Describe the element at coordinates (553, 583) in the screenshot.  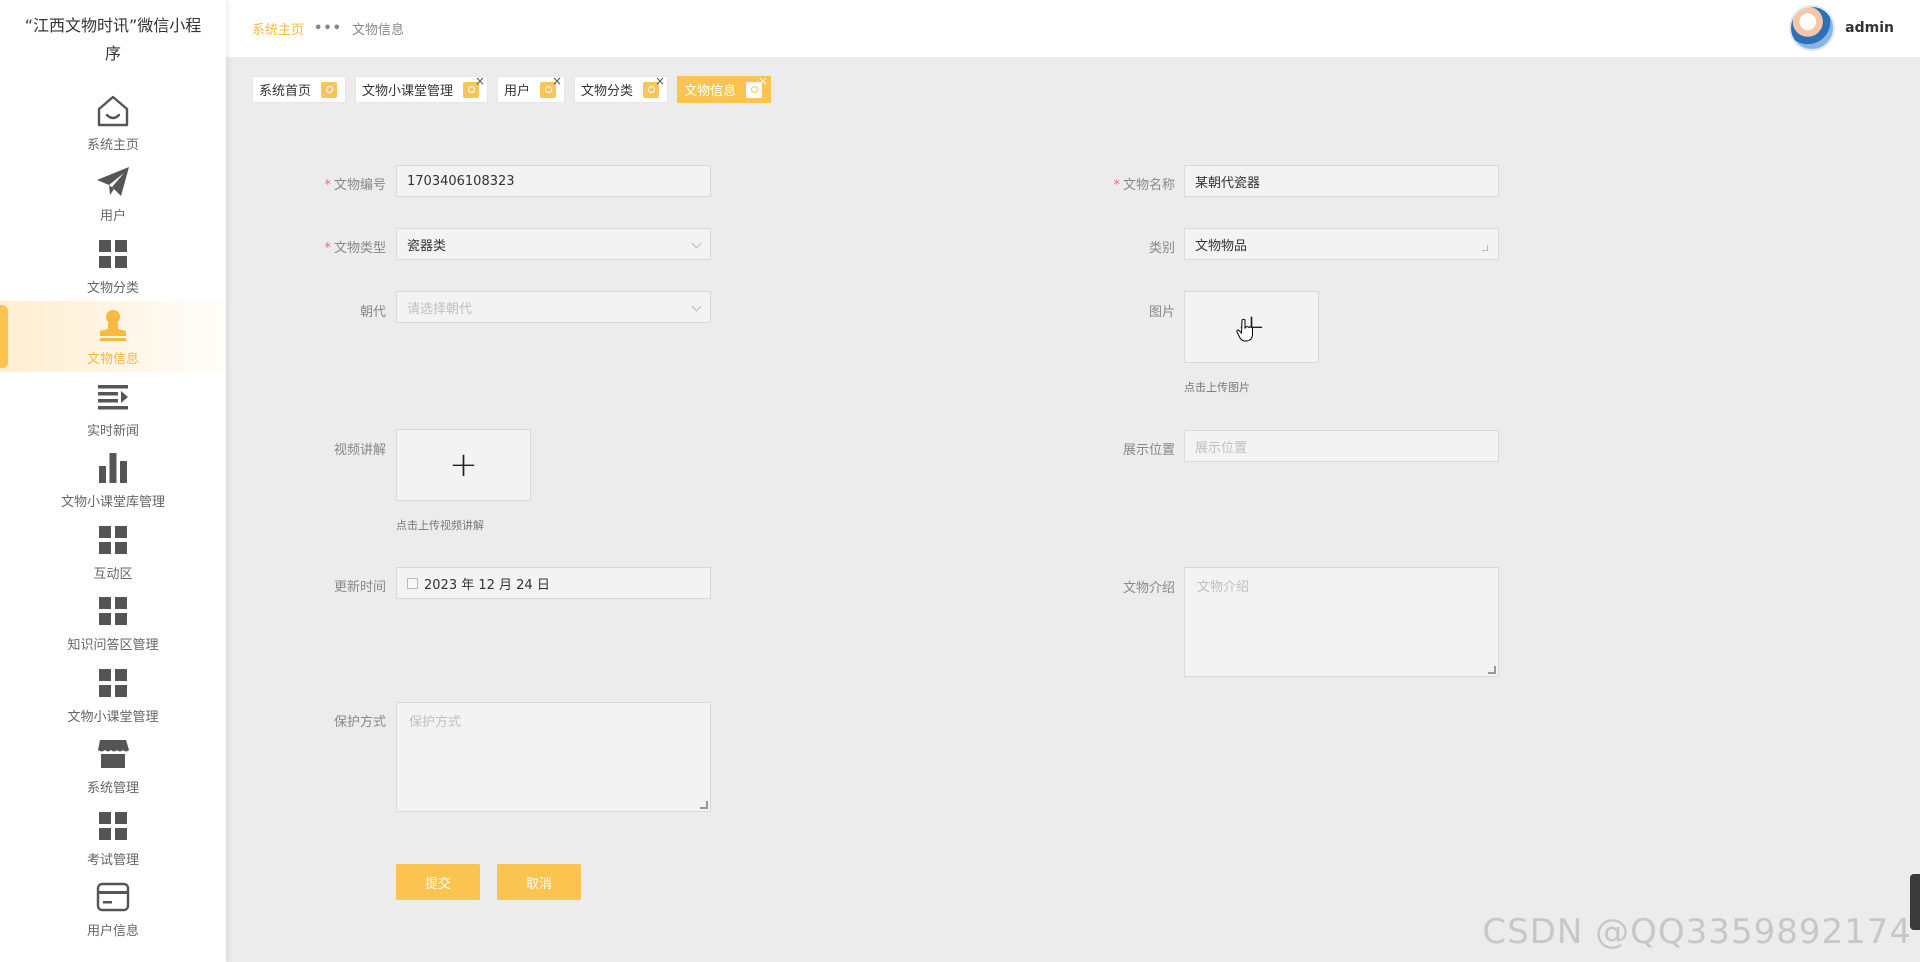
I see `update-time-picker: 2023 年 12 月 24 日` at that location.